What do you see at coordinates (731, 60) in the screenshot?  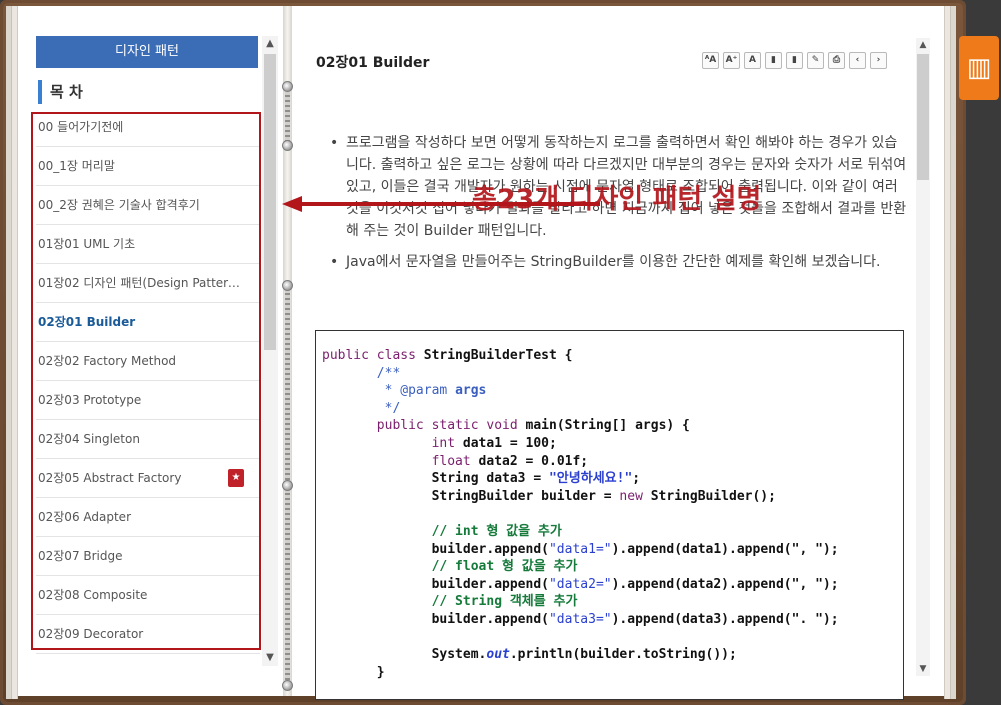 I see `text-larger-icon: A⁺` at bounding box center [731, 60].